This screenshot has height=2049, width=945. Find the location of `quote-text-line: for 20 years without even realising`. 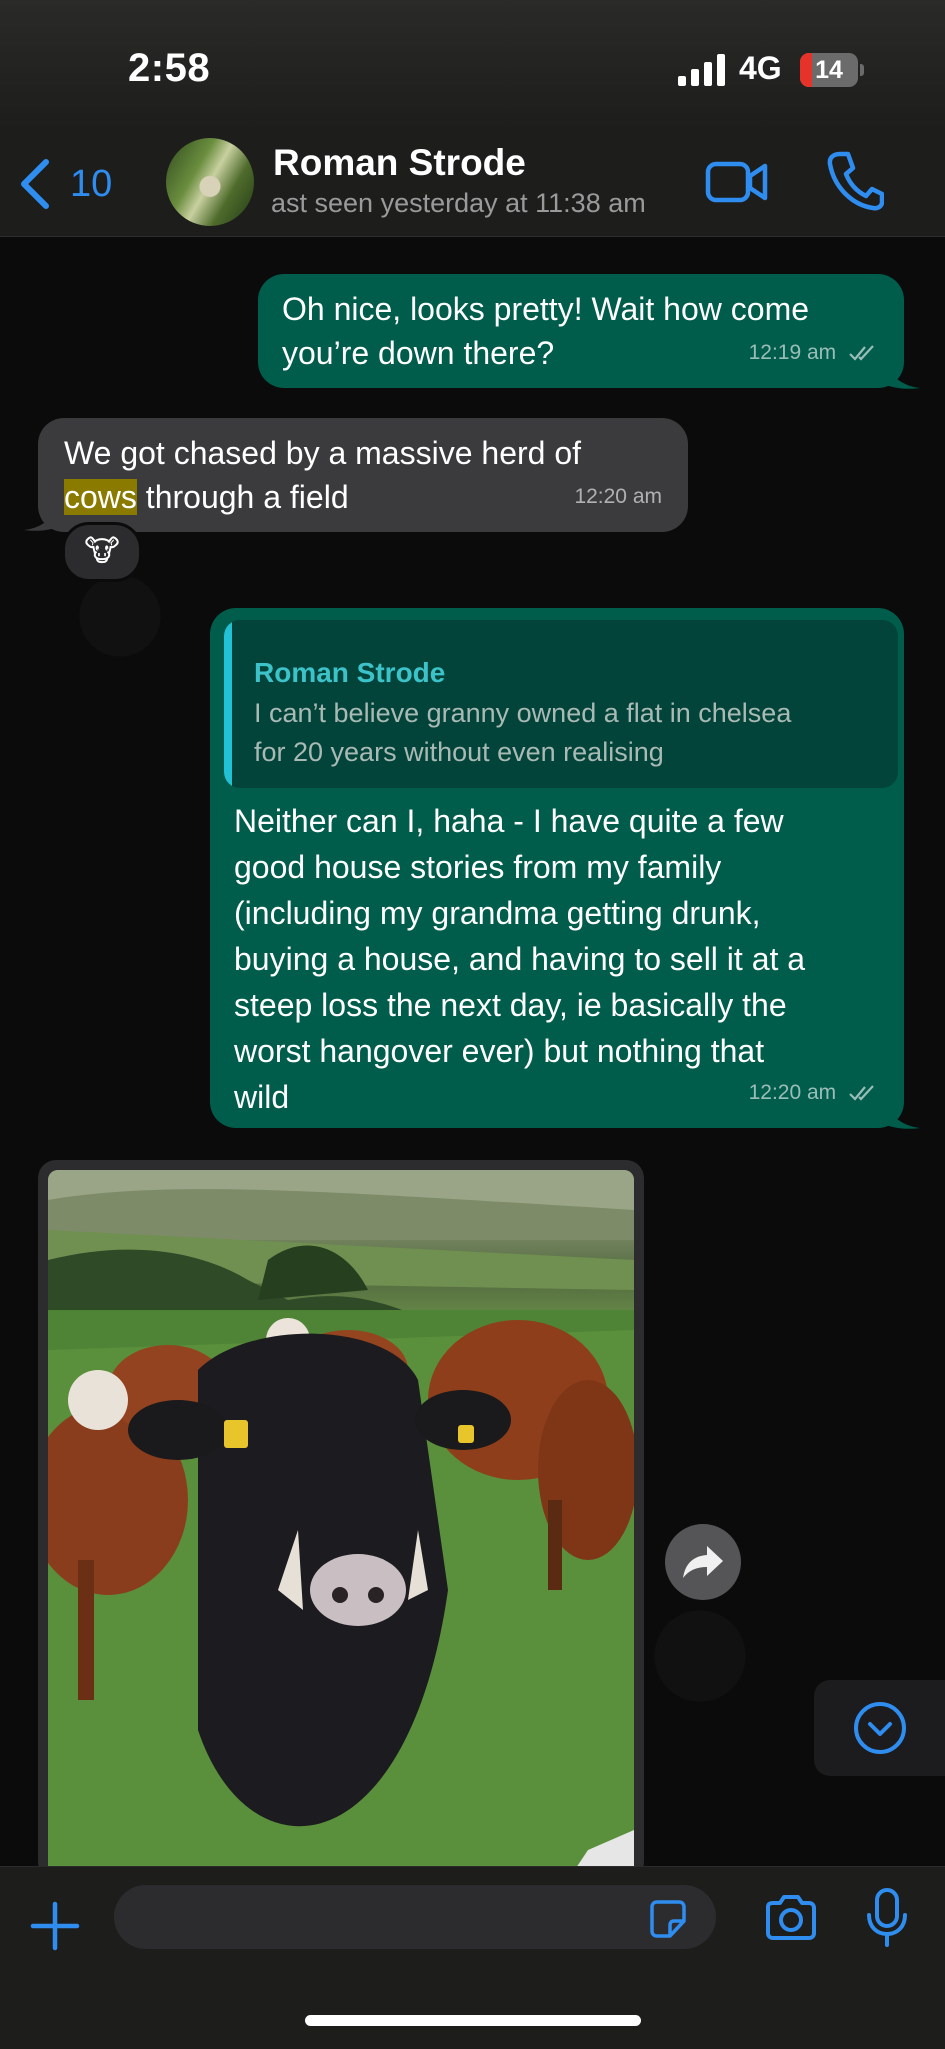

quote-text-line: for 20 years without even realising is located at coordinates (459, 752).